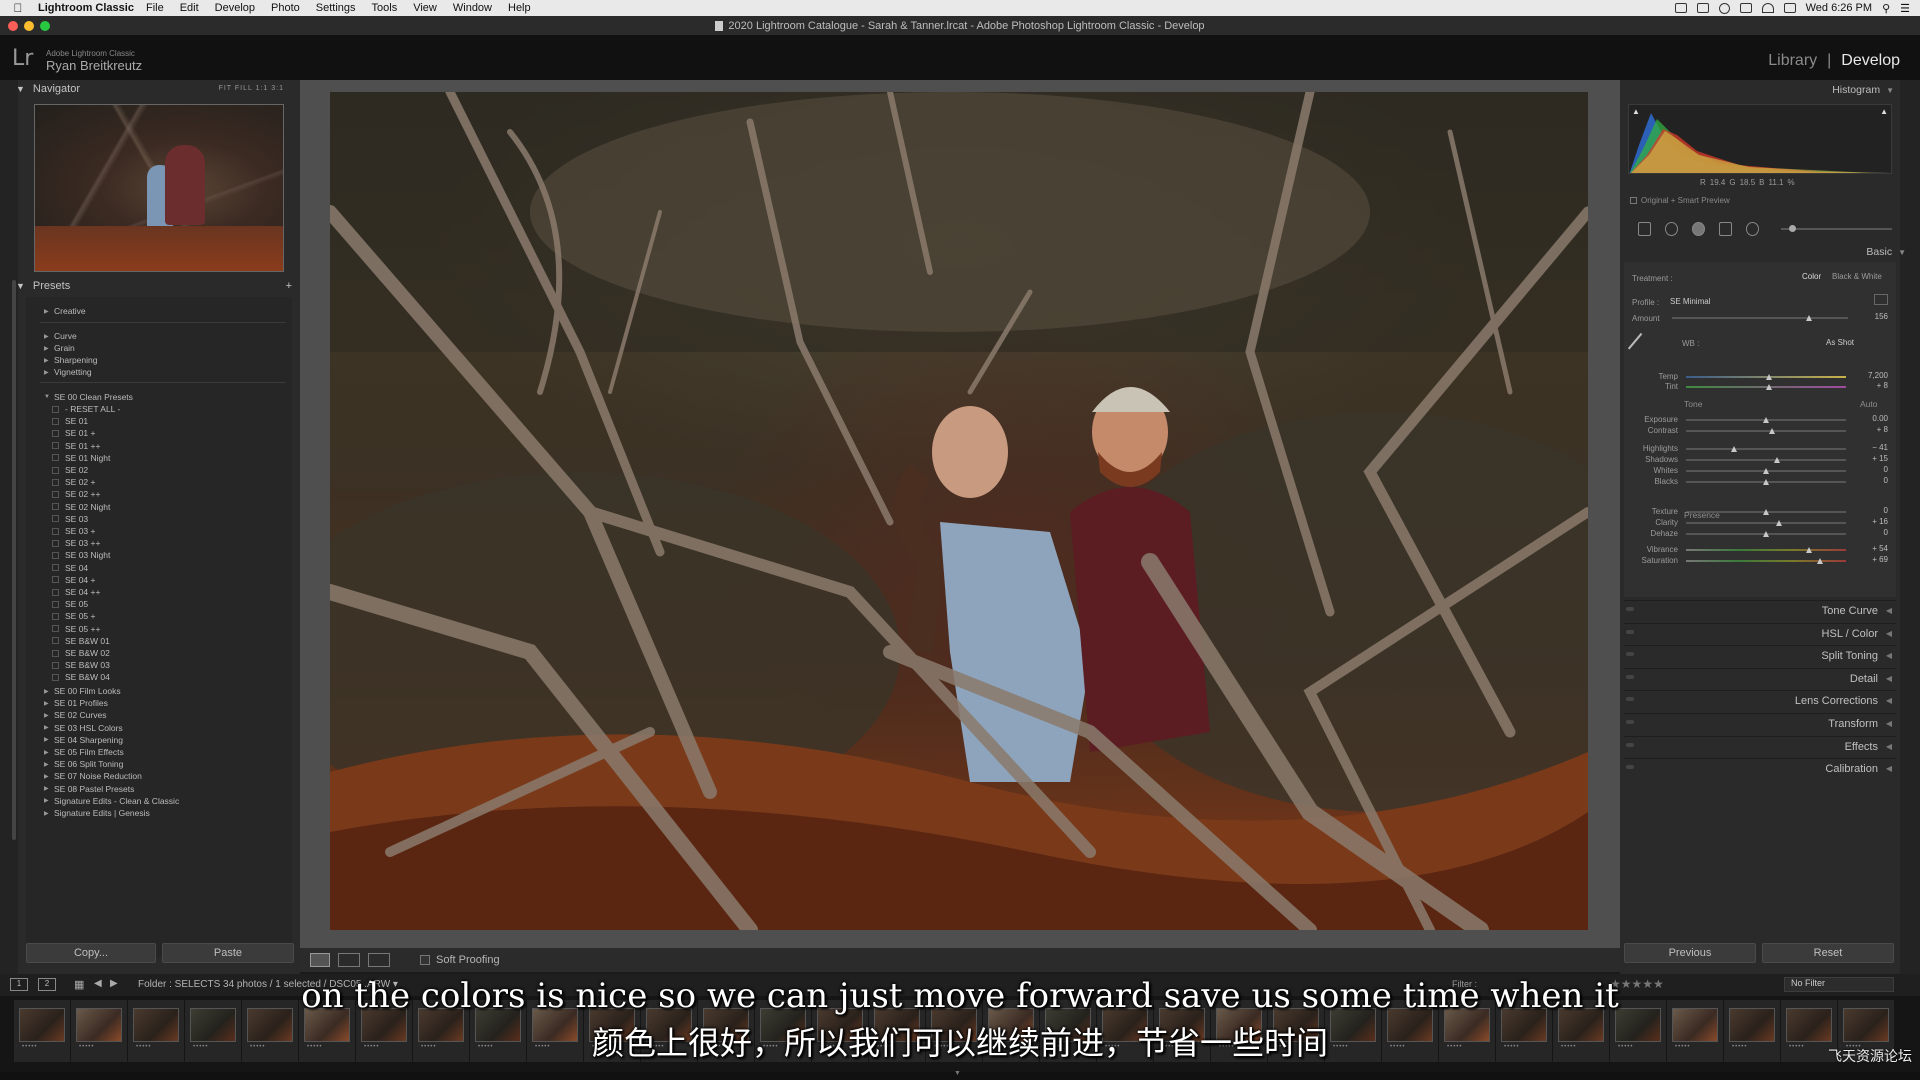 The image size is (1920, 1080). Describe the element at coordinates (1811, 276) in the screenshot. I see `treatment-color-option: Color` at that location.